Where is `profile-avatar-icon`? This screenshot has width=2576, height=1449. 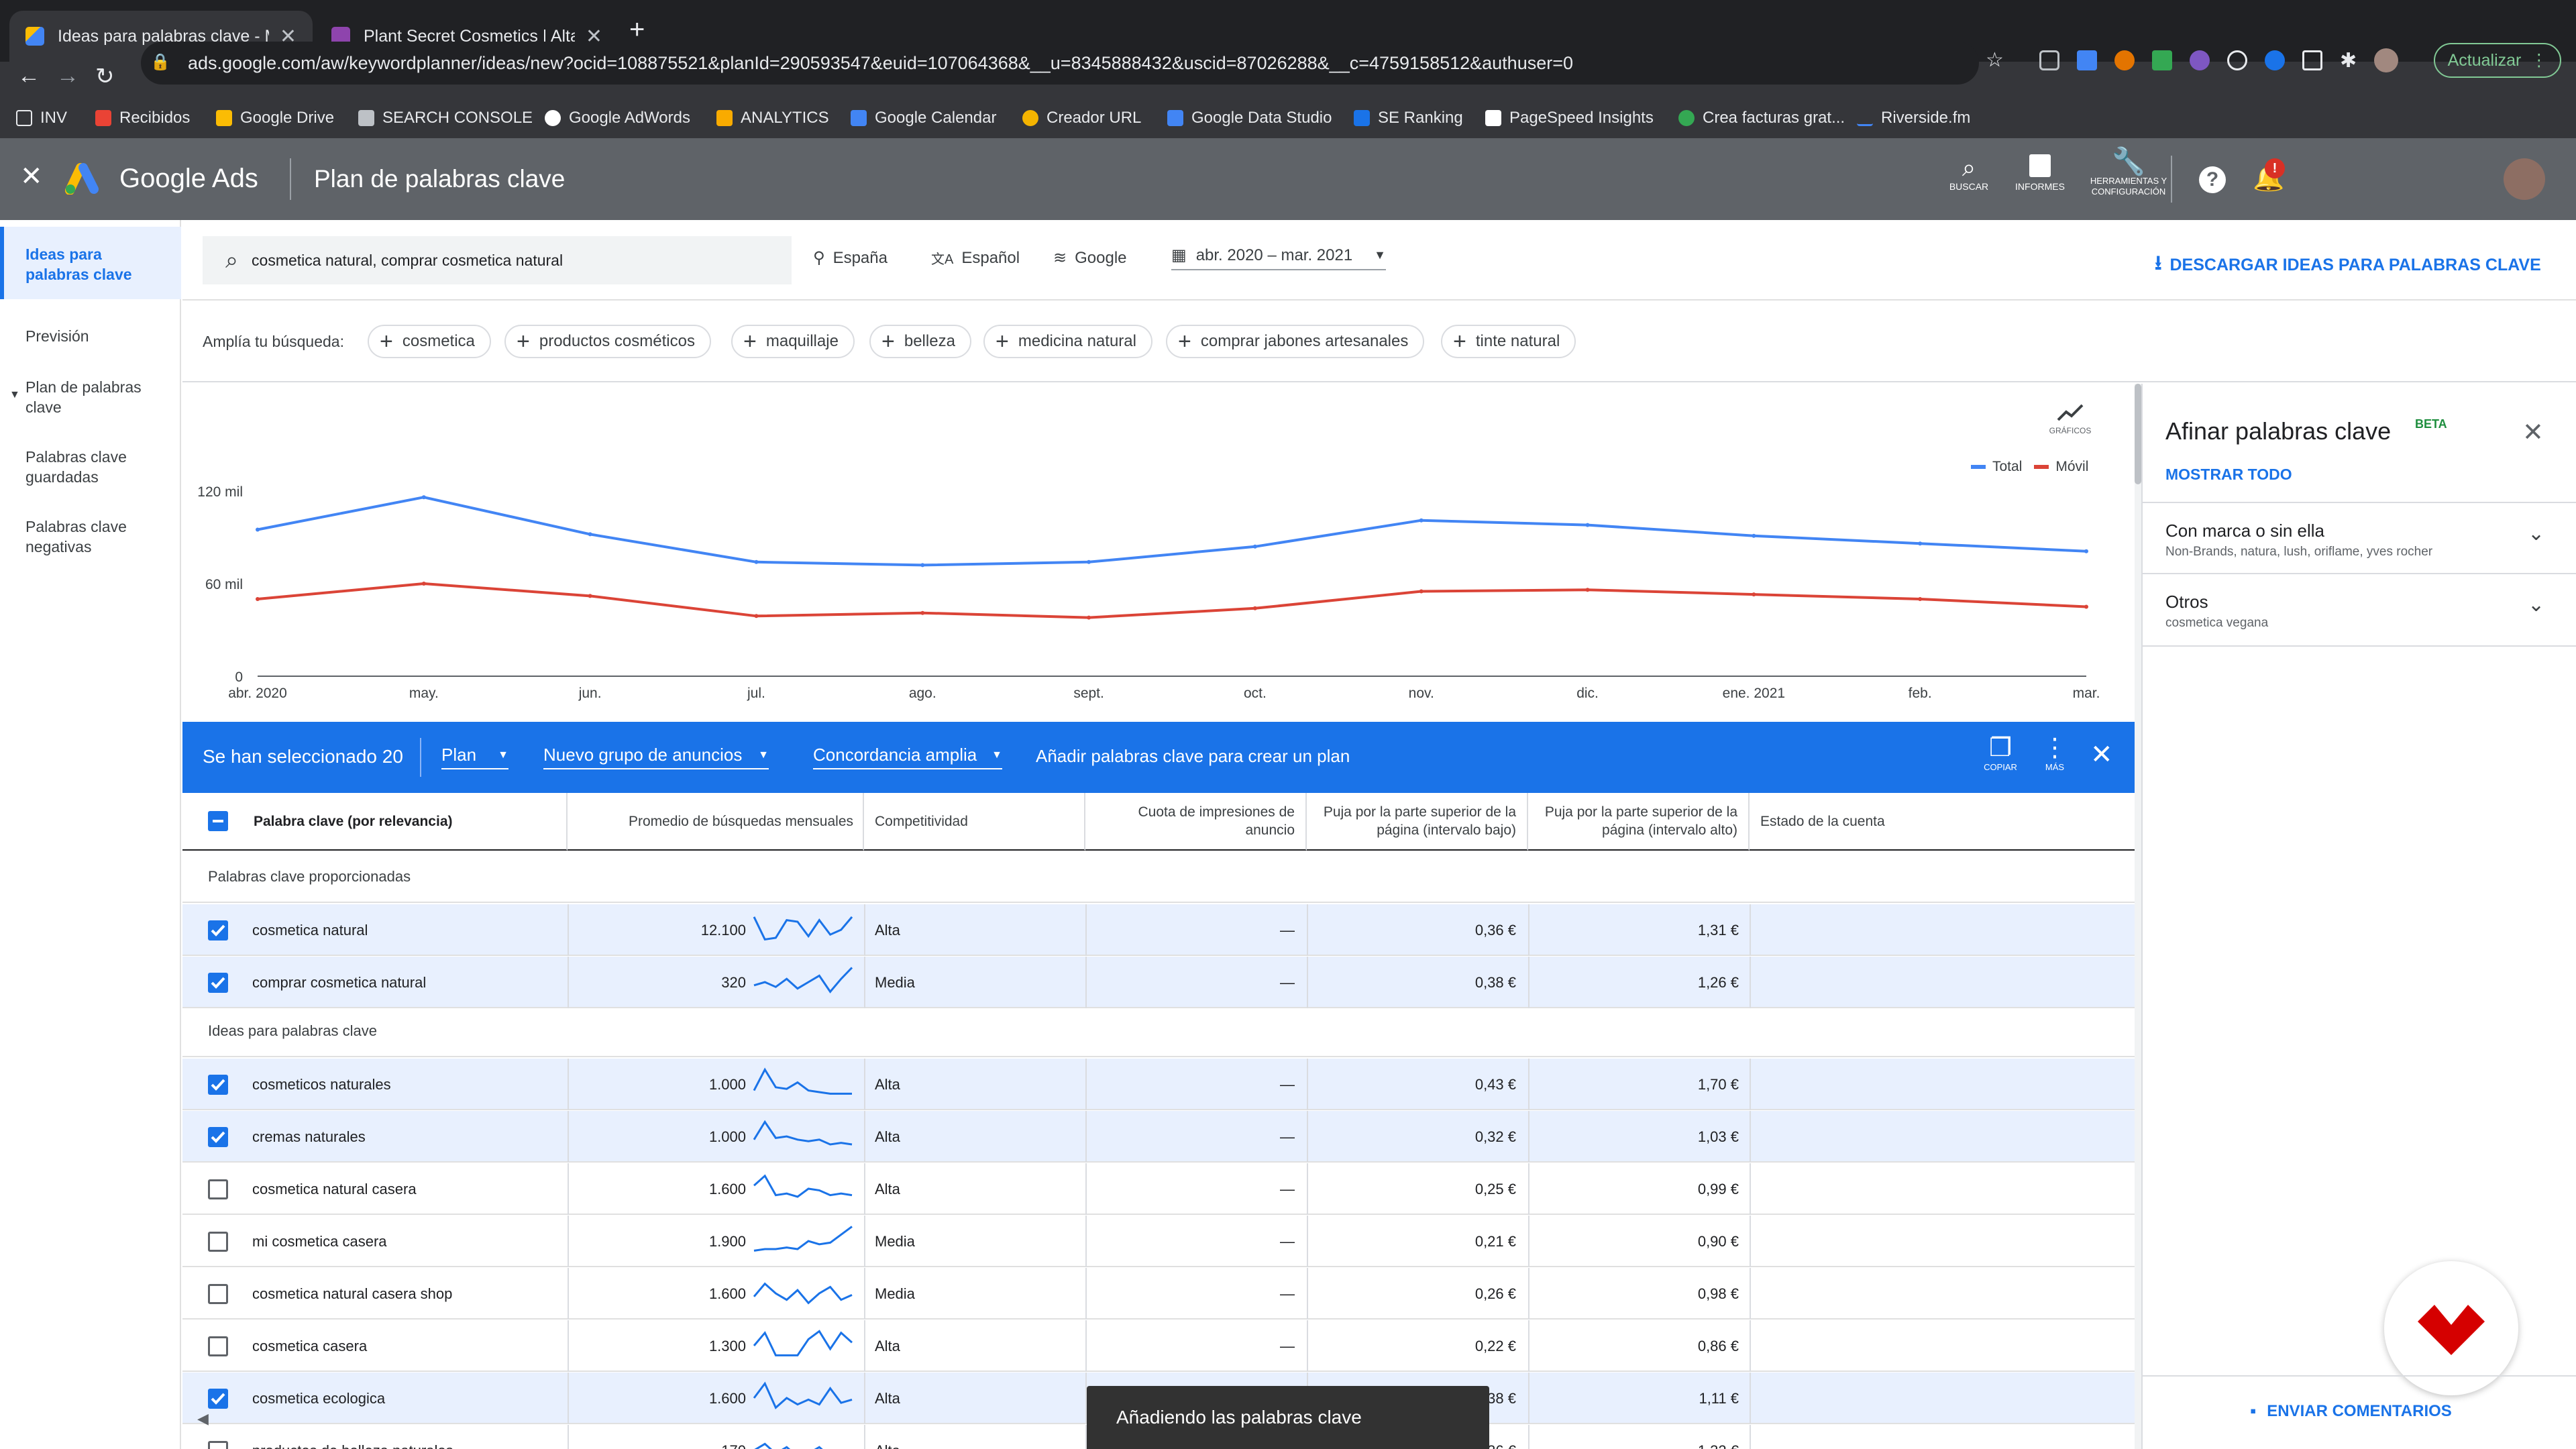
profile-avatar-icon is located at coordinates (2386, 60).